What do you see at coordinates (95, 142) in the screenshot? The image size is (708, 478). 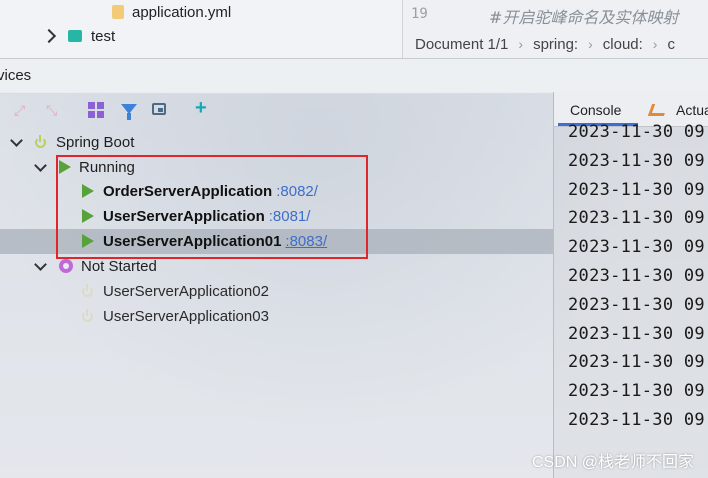 I see `tree-node-label: Spring Boot` at bounding box center [95, 142].